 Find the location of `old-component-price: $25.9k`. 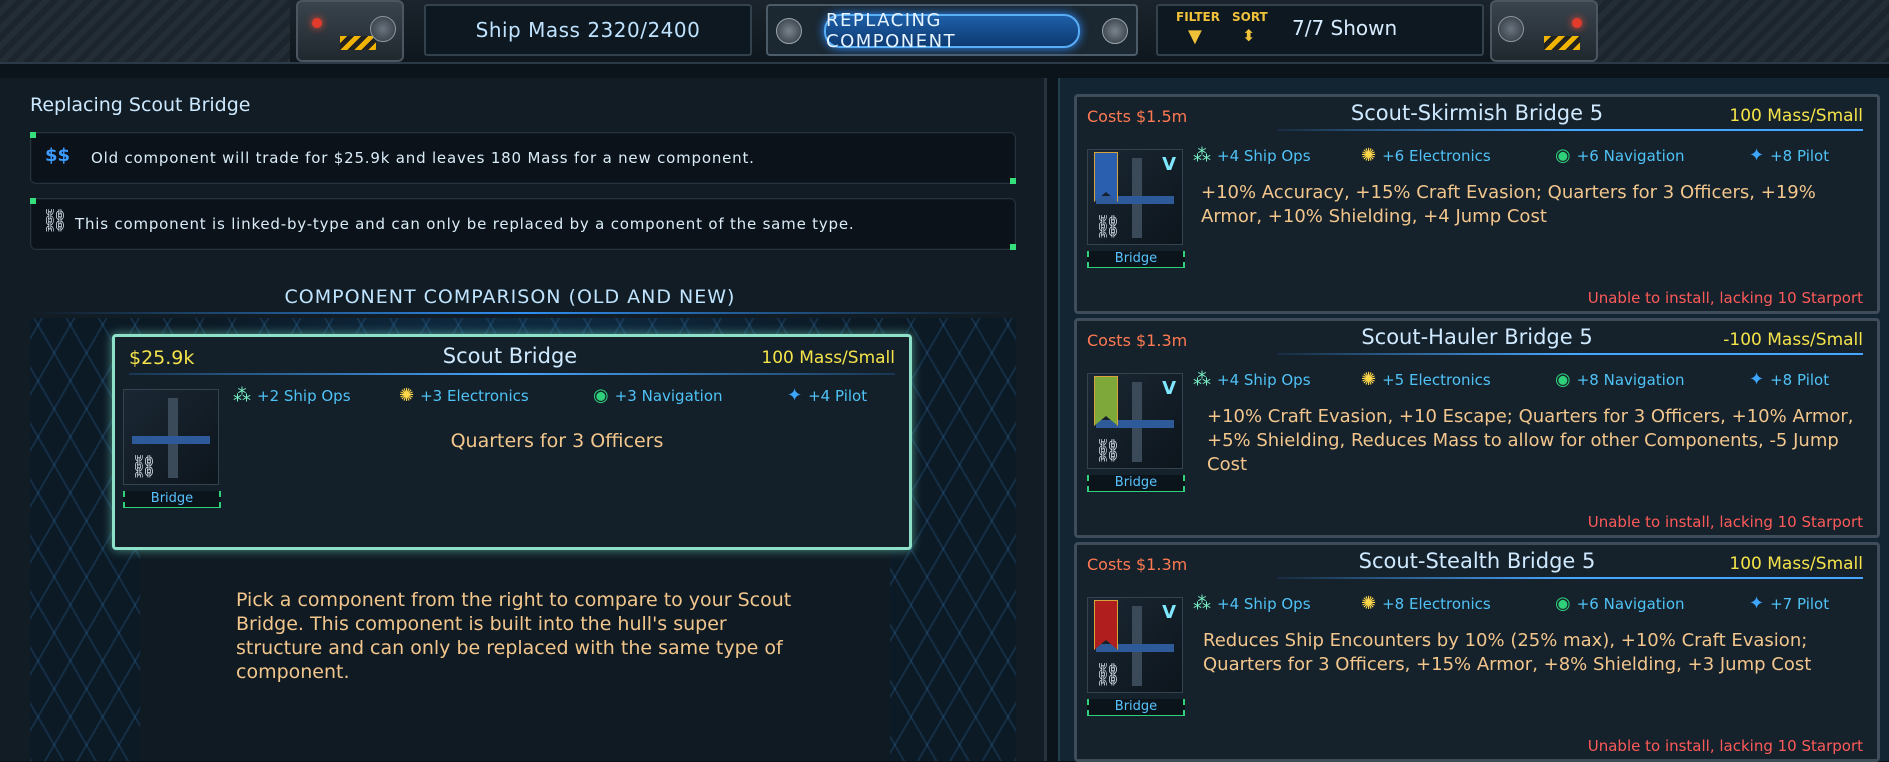

old-component-price: $25.9k is located at coordinates (162, 358).